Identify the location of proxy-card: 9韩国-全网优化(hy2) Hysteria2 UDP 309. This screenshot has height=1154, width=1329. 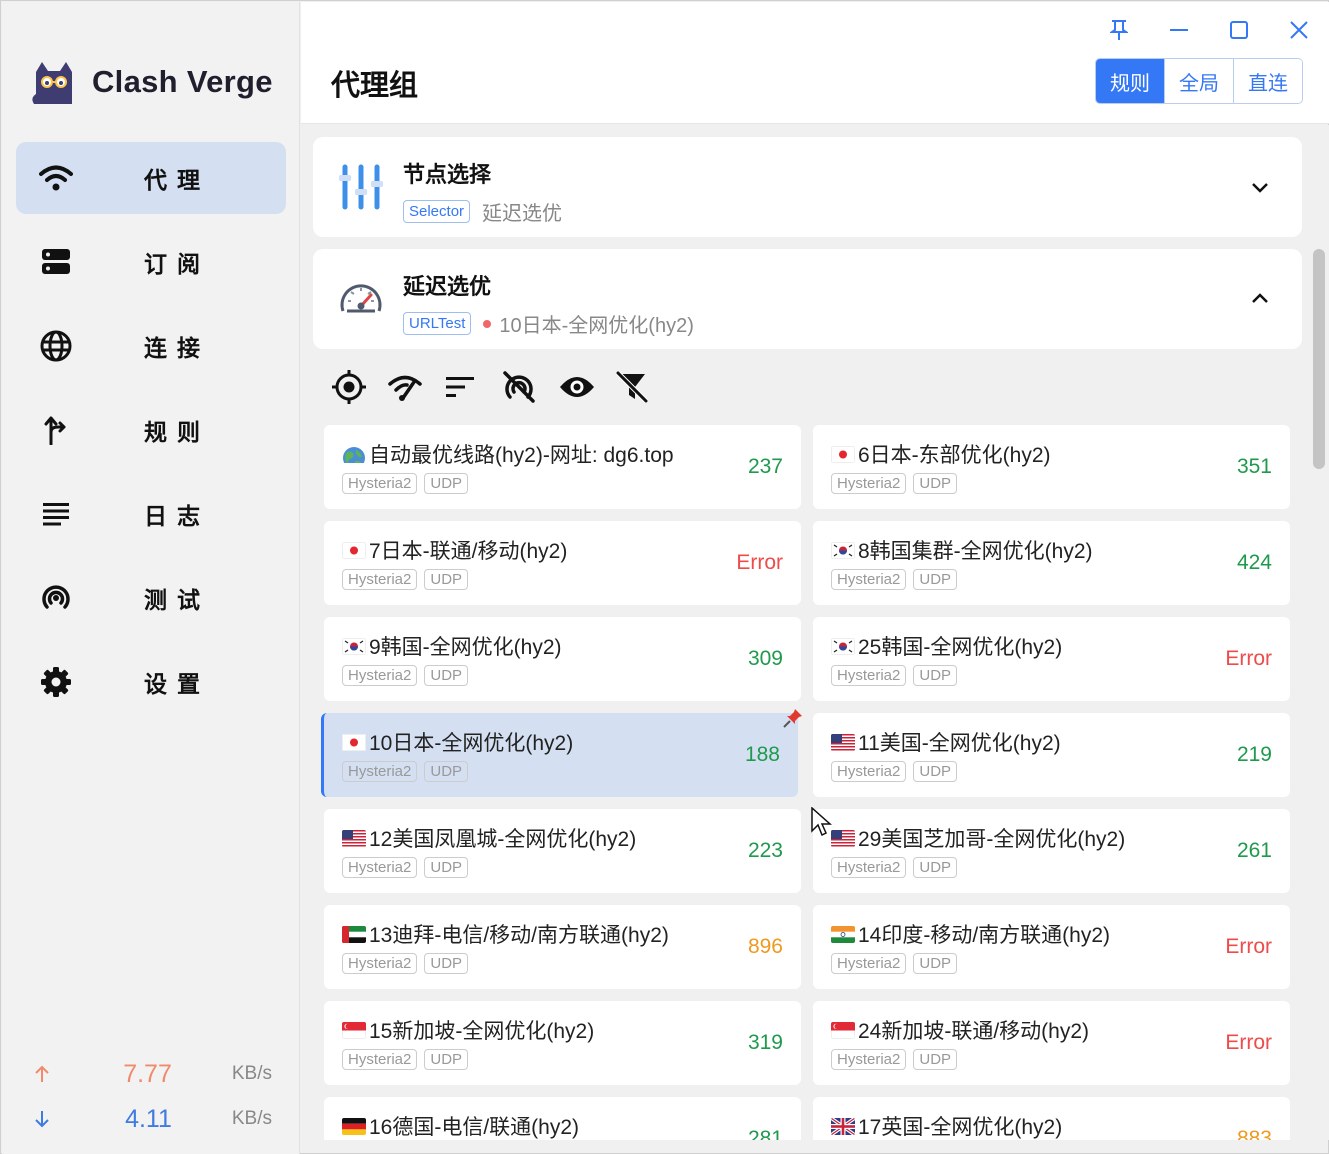
(562, 659).